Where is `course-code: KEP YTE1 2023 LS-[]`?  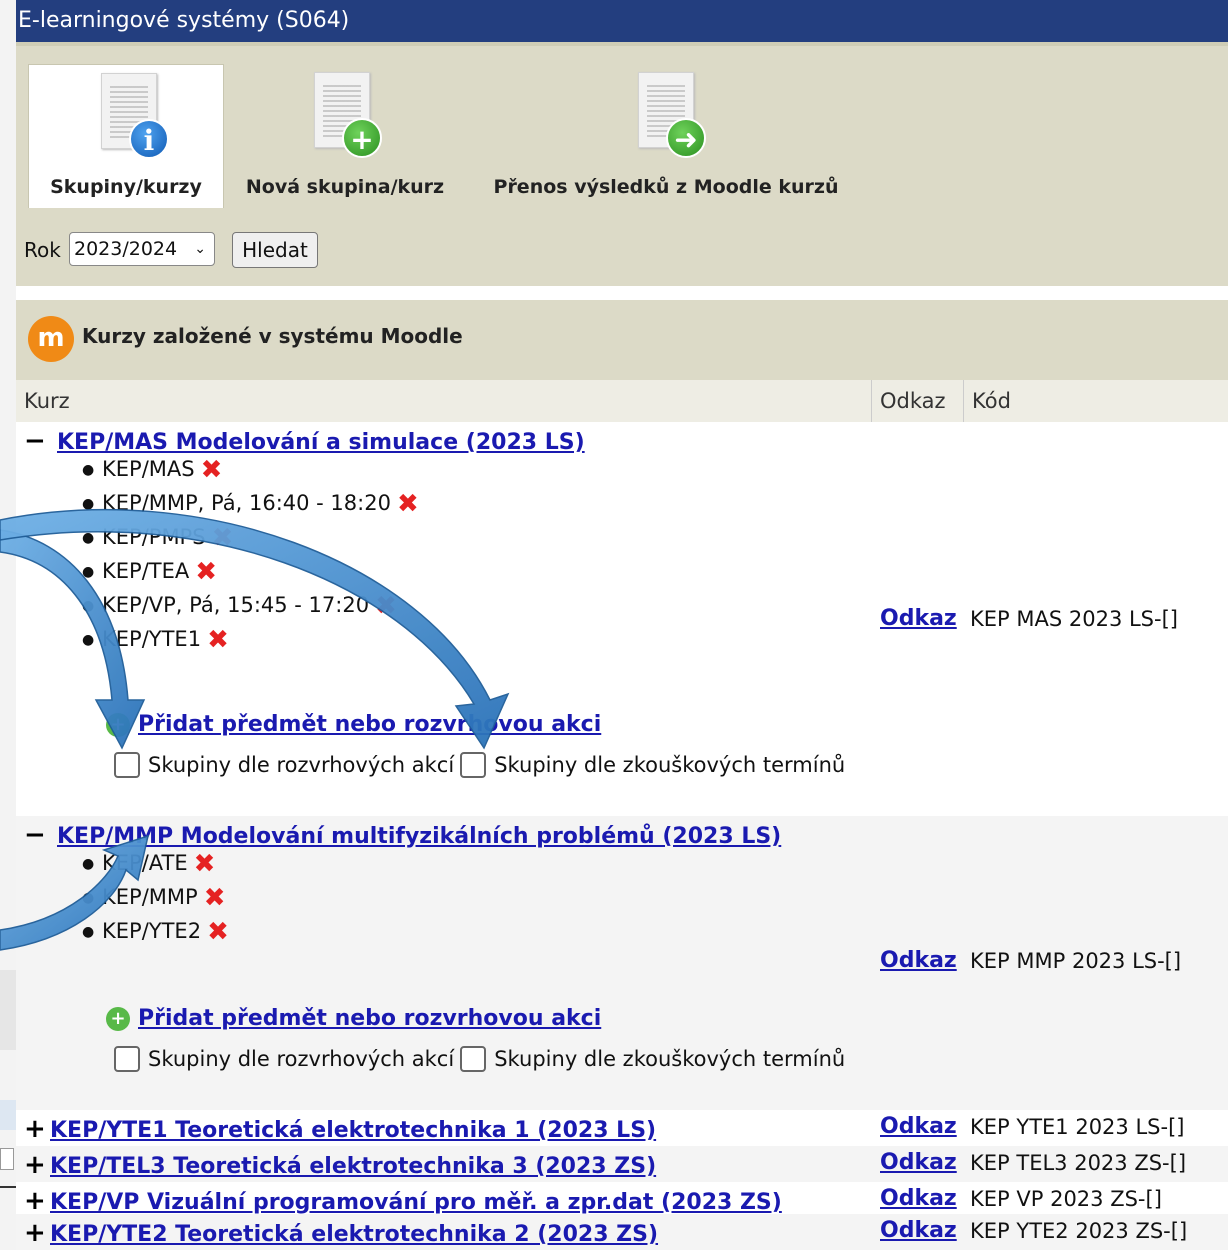 course-code: KEP YTE1 2023 LS-[] is located at coordinates (1077, 1127).